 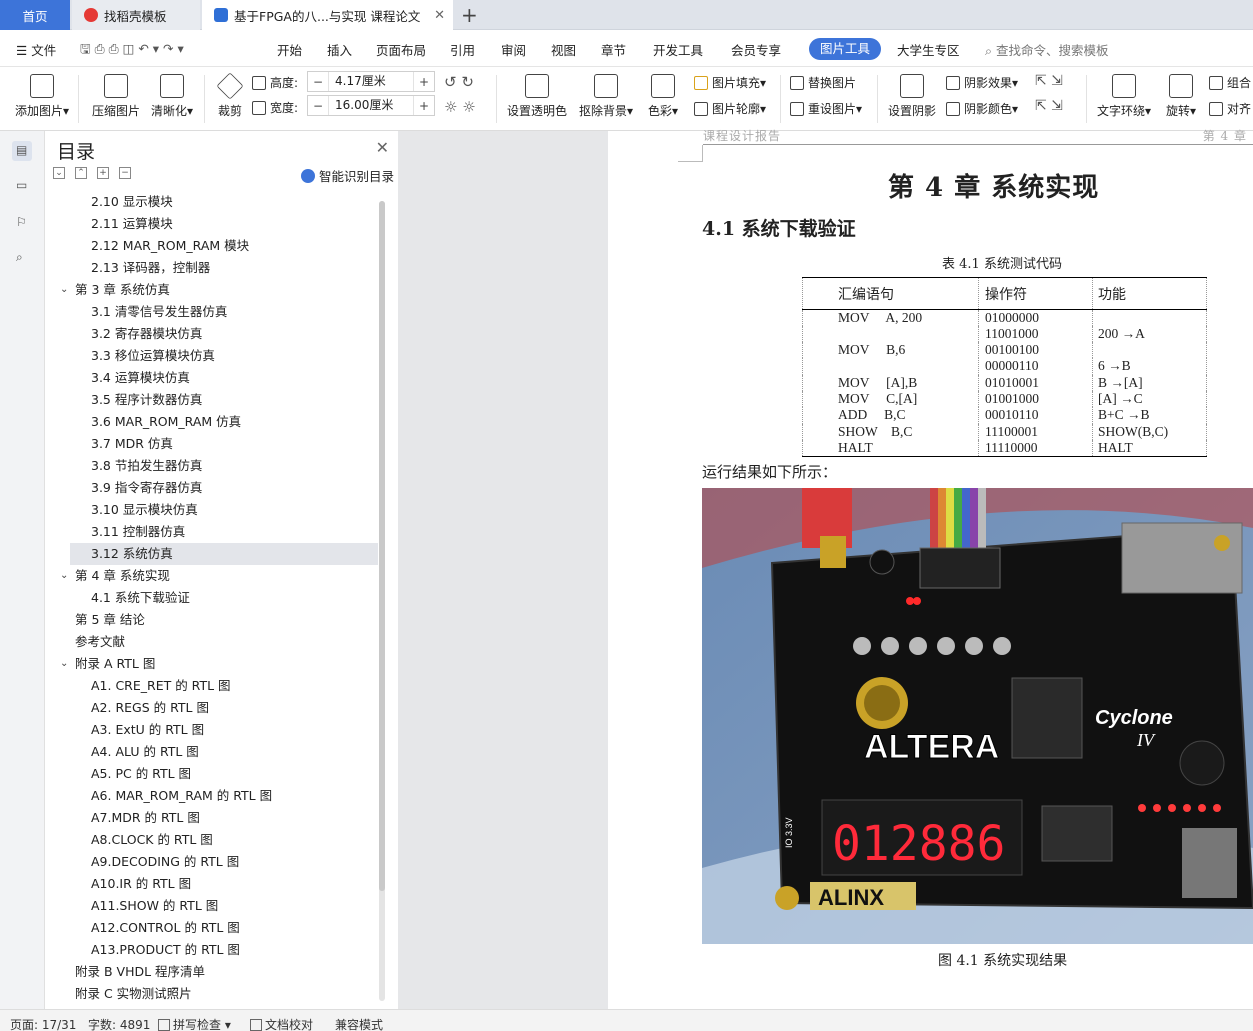 What do you see at coordinates (211, 642) in the screenshot?
I see `toc-item: 参考文献` at bounding box center [211, 642].